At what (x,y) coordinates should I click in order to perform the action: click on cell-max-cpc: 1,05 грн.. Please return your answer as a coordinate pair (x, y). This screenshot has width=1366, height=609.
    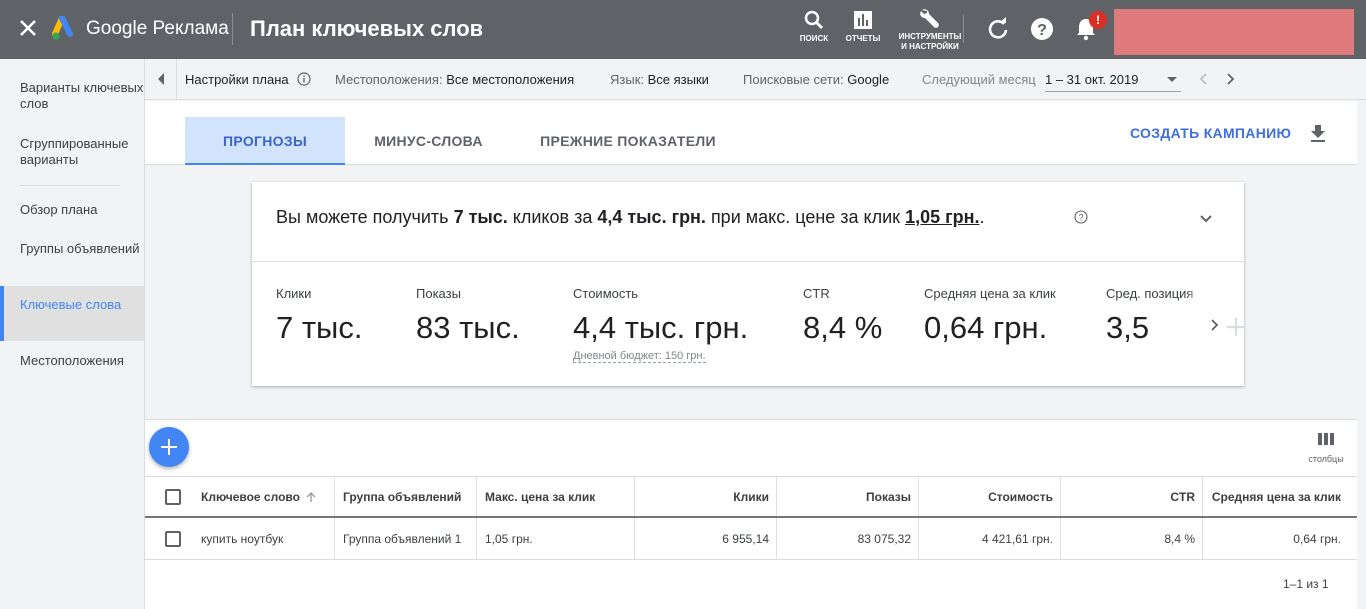
    Looking at the image, I should click on (555, 538).